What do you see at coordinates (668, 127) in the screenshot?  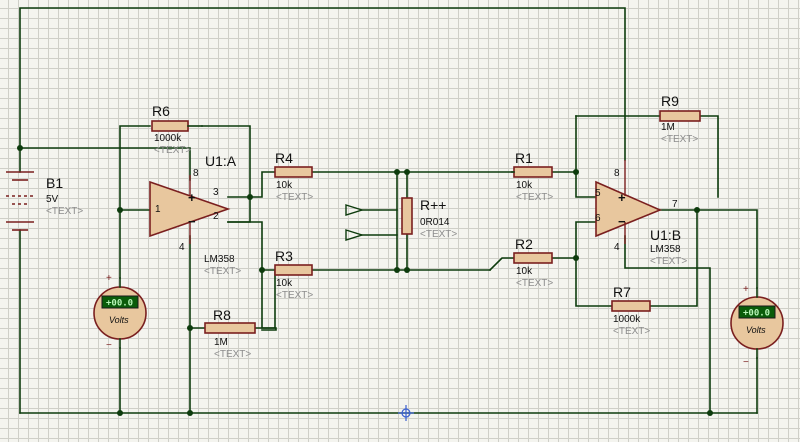 I see `r9-value: 1M` at bounding box center [668, 127].